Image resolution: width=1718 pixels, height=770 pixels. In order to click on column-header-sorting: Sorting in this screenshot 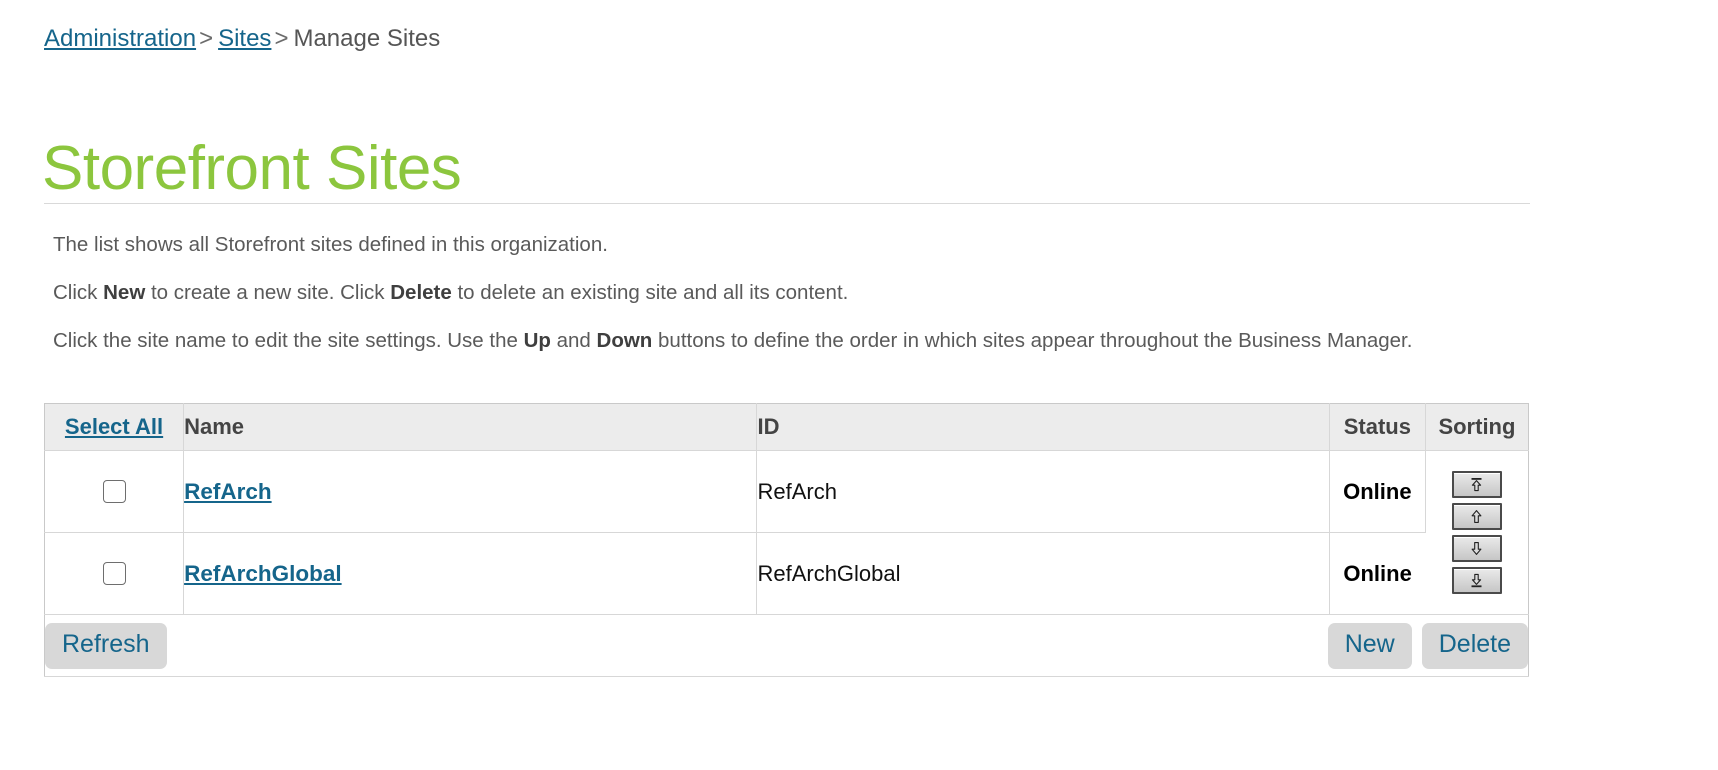, I will do `click(1477, 427)`.